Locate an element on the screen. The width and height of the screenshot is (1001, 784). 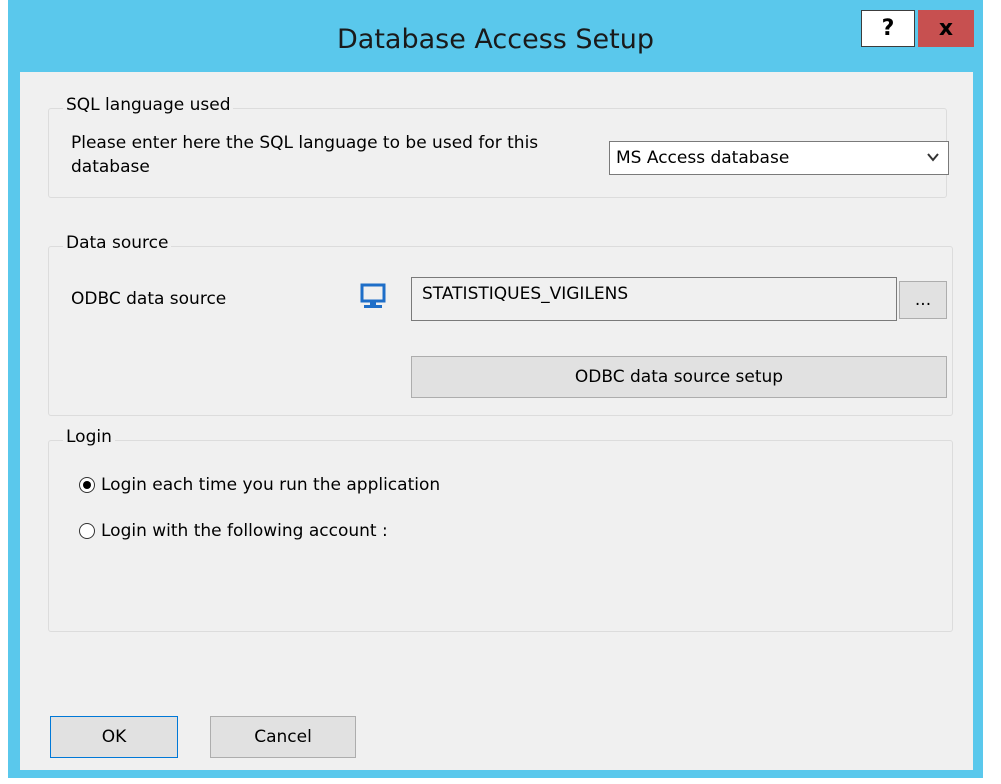
login-each-time-option: Login each time you run the application is located at coordinates (259, 485).